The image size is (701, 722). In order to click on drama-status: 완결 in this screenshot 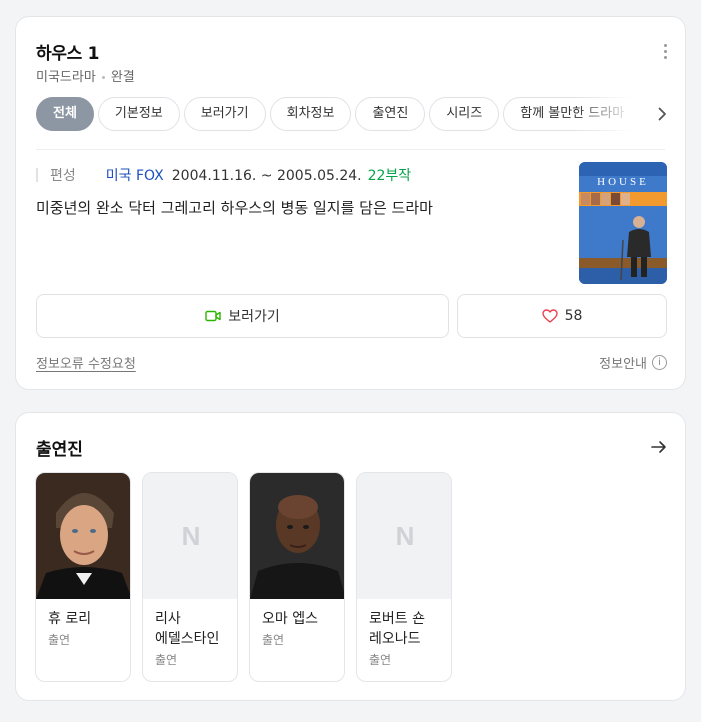, I will do `click(122, 77)`.